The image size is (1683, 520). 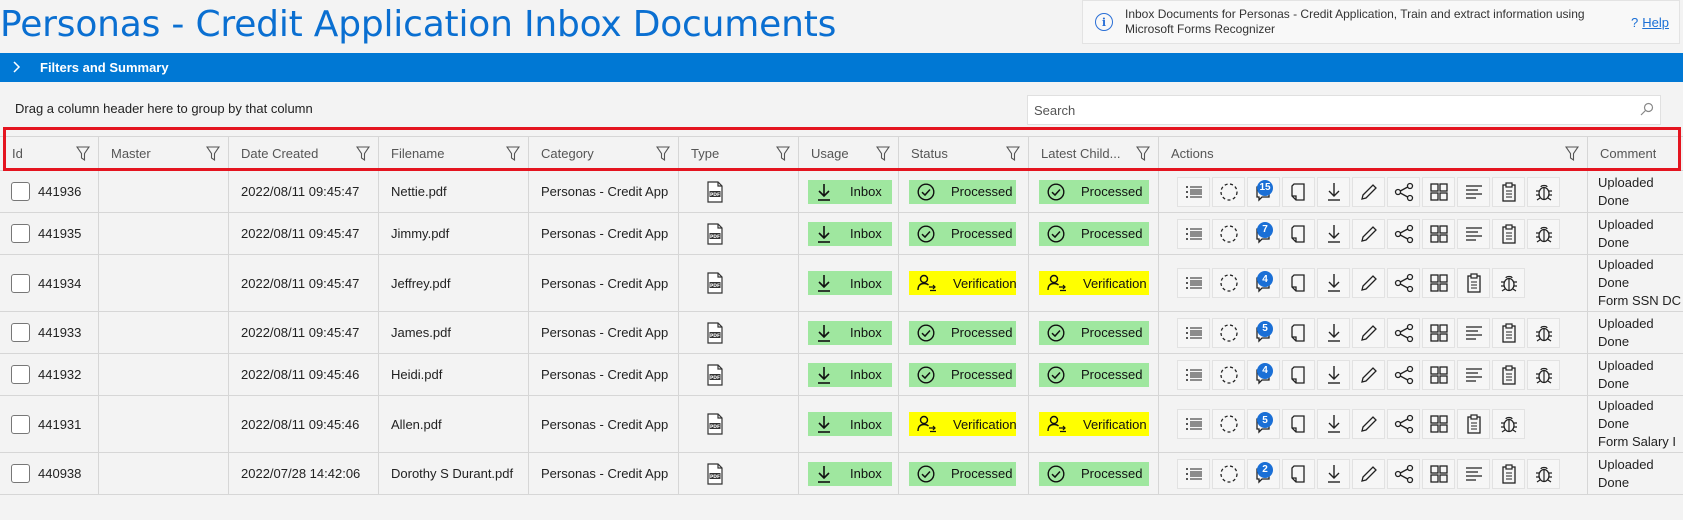 What do you see at coordinates (849, 153) in the screenshot?
I see `column-header-usage: Usage` at bounding box center [849, 153].